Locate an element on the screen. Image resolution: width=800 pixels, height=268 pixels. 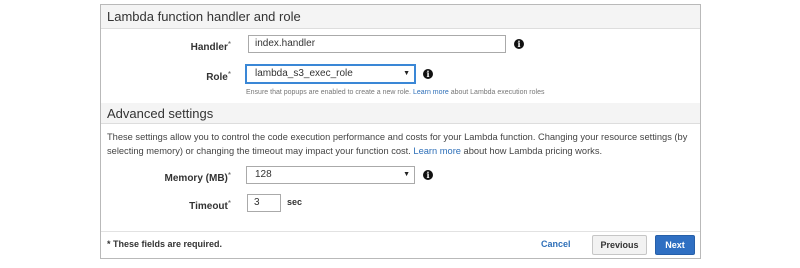
previous-button: Previous is located at coordinates (619, 245).